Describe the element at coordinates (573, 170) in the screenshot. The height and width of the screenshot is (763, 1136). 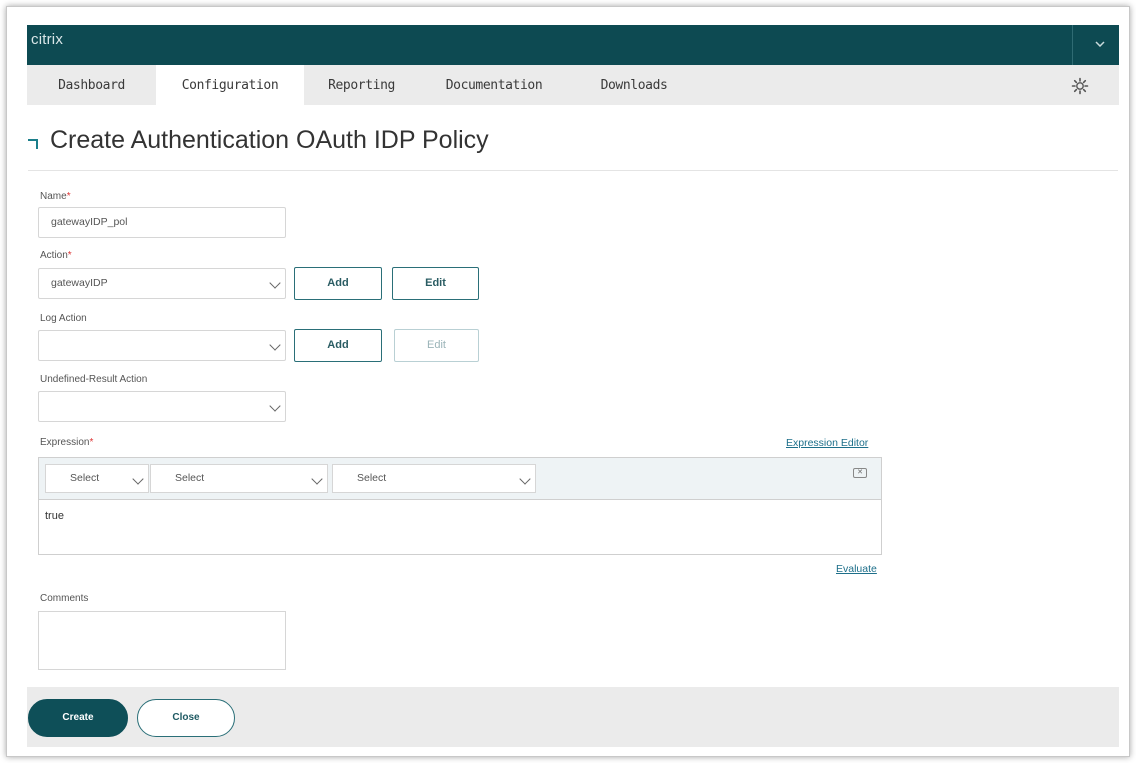
I see `title-divider` at that location.